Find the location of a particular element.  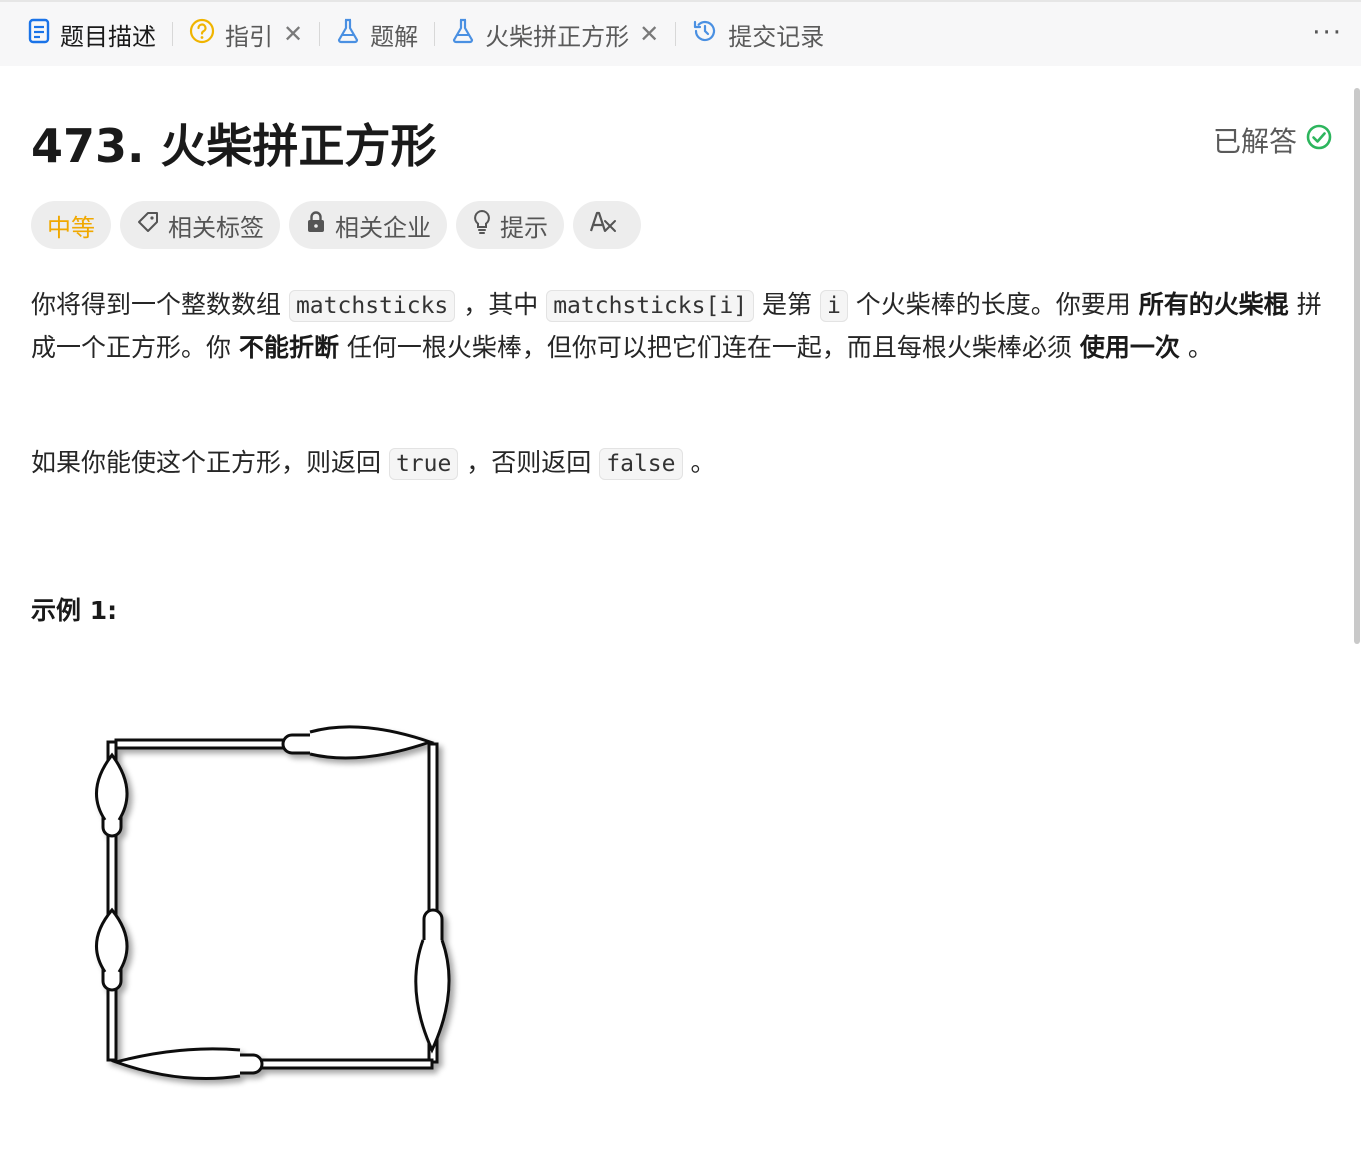

text: 是第 is located at coordinates (787, 304).